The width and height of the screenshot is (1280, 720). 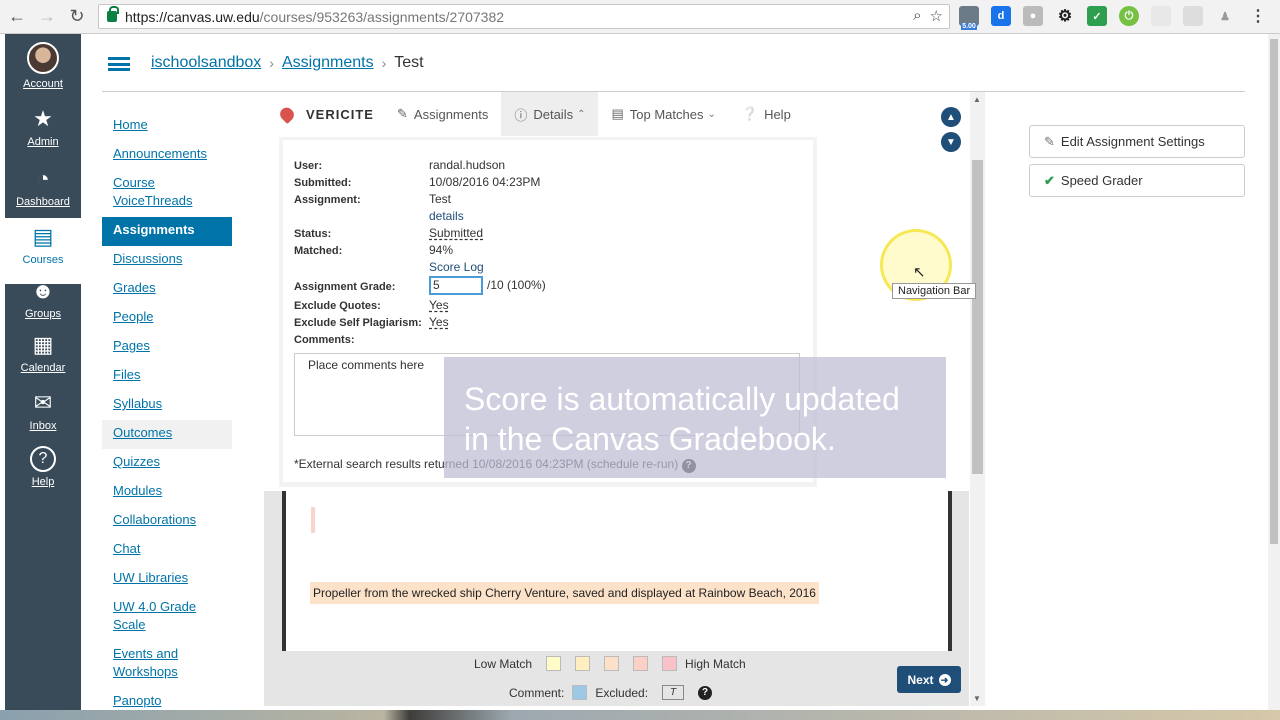 What do you see at coordinates (77, 17) in the screenshot?
I see `reload-icon: ↻` at bounding box center [77, 17].